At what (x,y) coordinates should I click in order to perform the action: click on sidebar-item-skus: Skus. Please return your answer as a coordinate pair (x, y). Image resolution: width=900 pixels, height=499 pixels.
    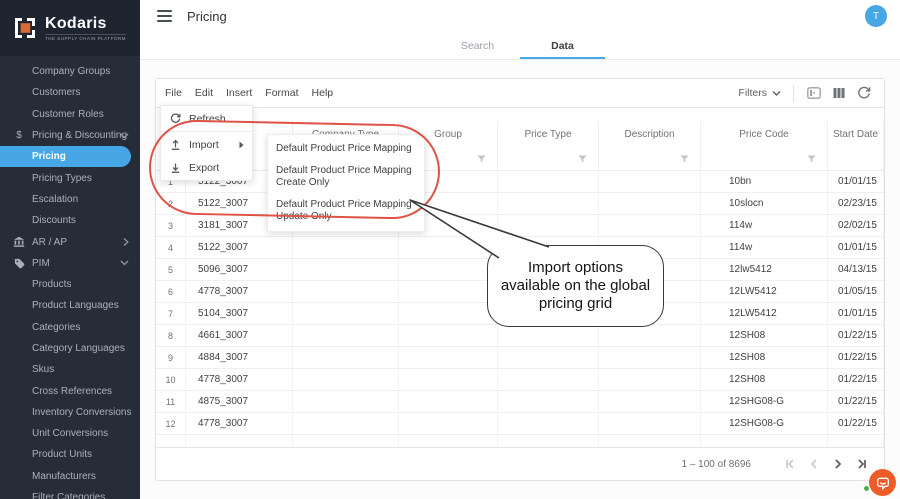
    Looking at the image, I should click on (70, 369).